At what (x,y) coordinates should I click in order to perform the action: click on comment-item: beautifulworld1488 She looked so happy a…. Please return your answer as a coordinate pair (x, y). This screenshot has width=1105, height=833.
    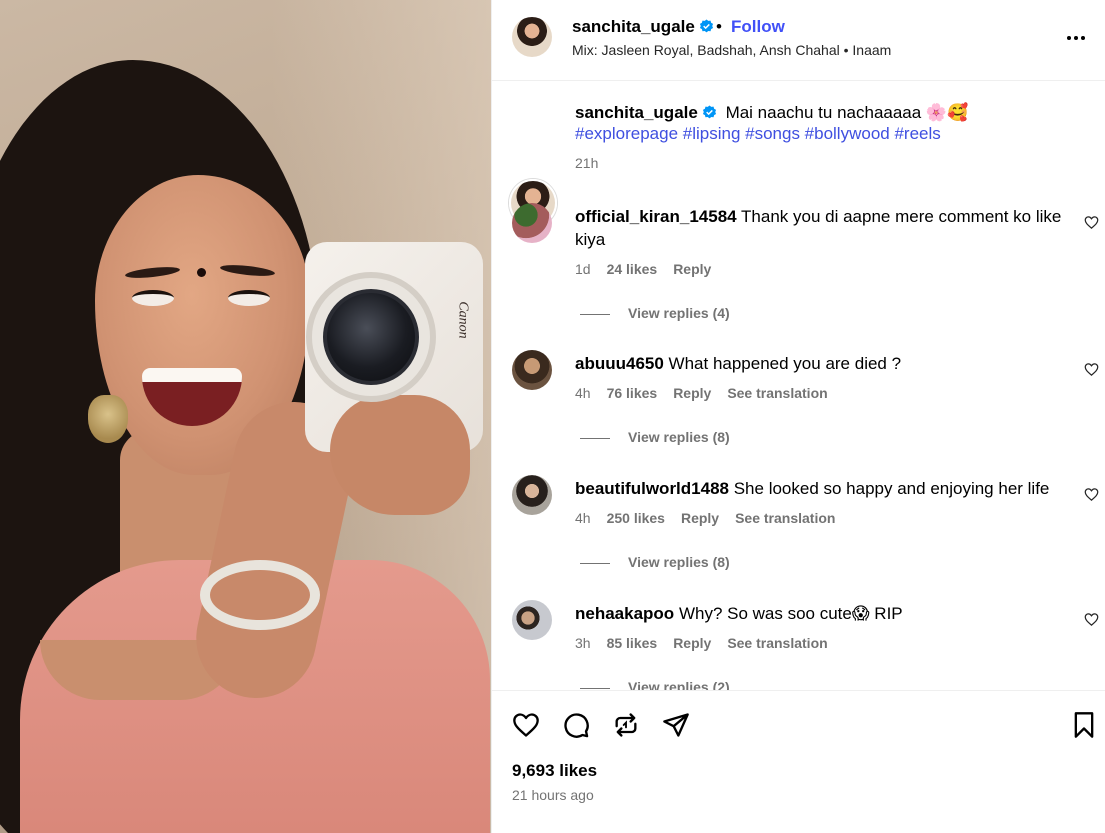
    Looking at the image, I should click on (798, 535).